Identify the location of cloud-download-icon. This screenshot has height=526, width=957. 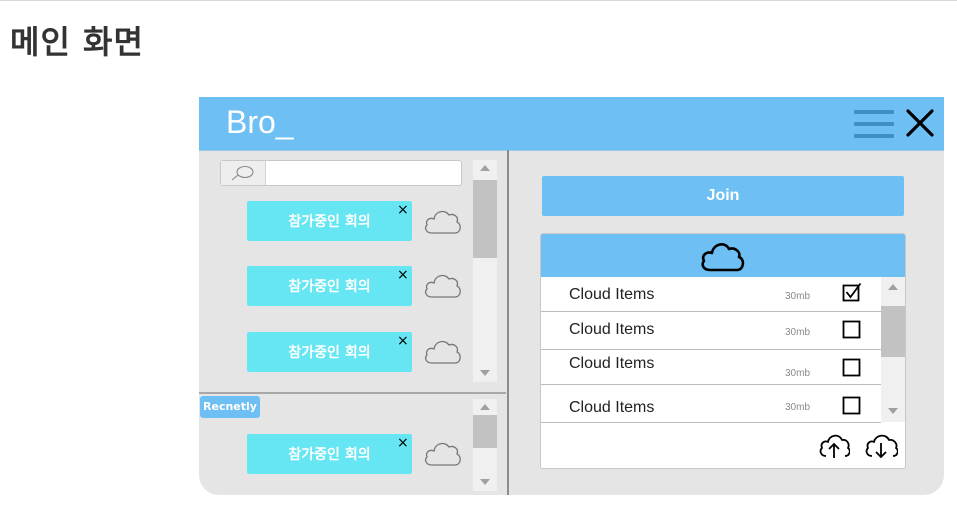
(881, 446).